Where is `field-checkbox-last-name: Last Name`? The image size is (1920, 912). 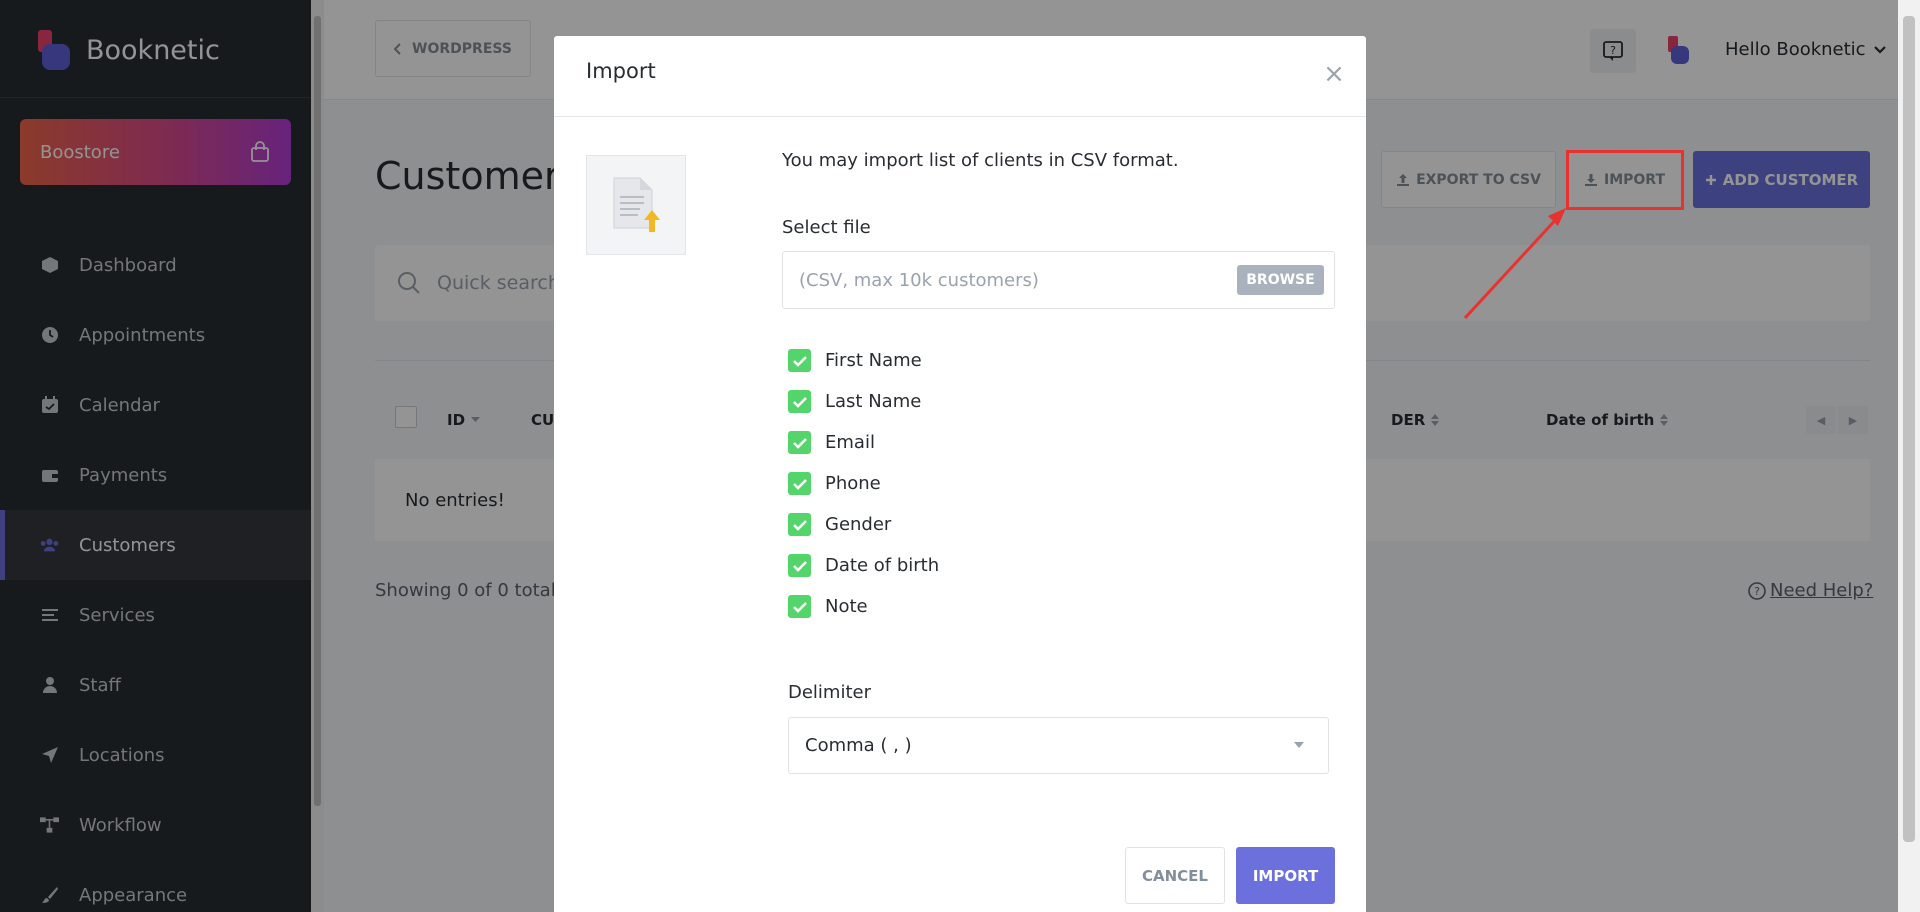 field-checkbox-last-name: Last Name is located at coordinates (854, 401).